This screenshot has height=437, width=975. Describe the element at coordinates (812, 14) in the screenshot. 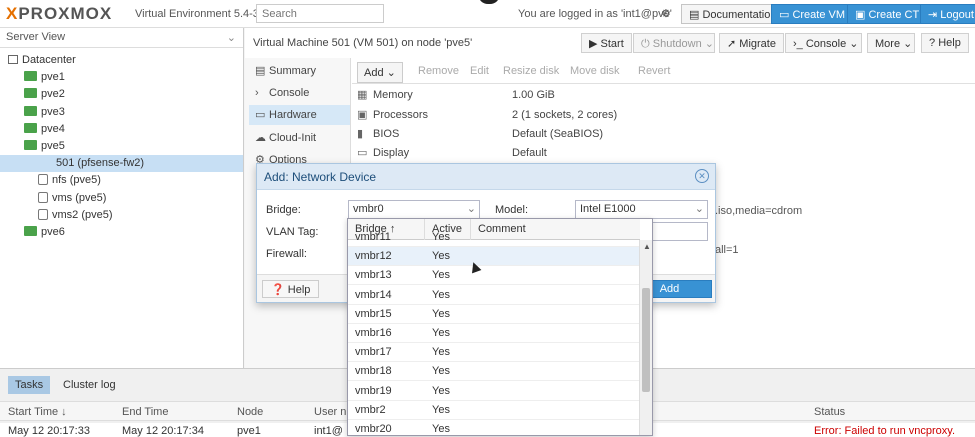

I see `create-vm-button: ▭ Create VM` at that location.